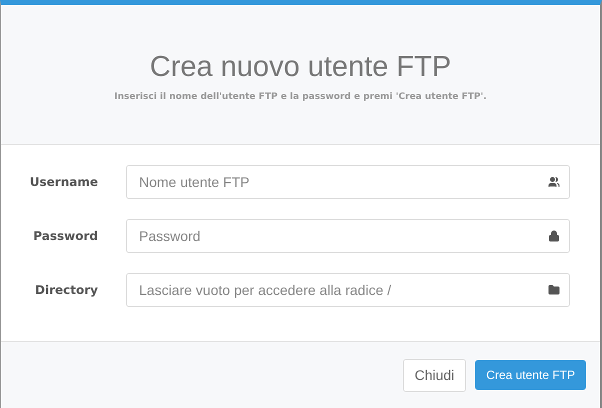  Describe the element at coordinates (554, 290) in the screenshot. I see `folder-icon` at that location.